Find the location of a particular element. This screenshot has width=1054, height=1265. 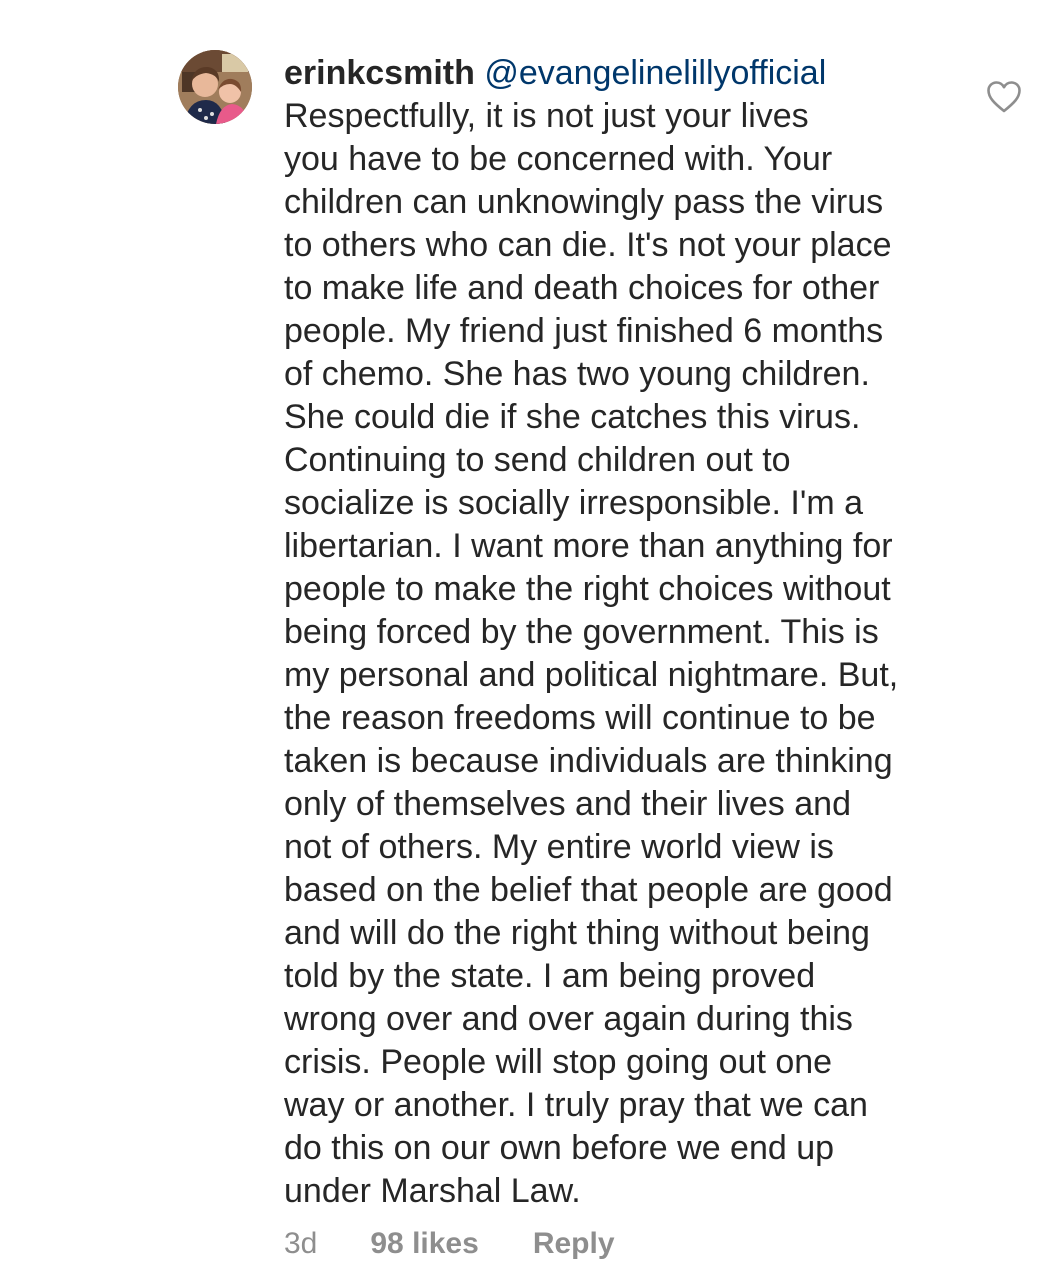

heart-outline-icon is located at coordinates (1004, 97).